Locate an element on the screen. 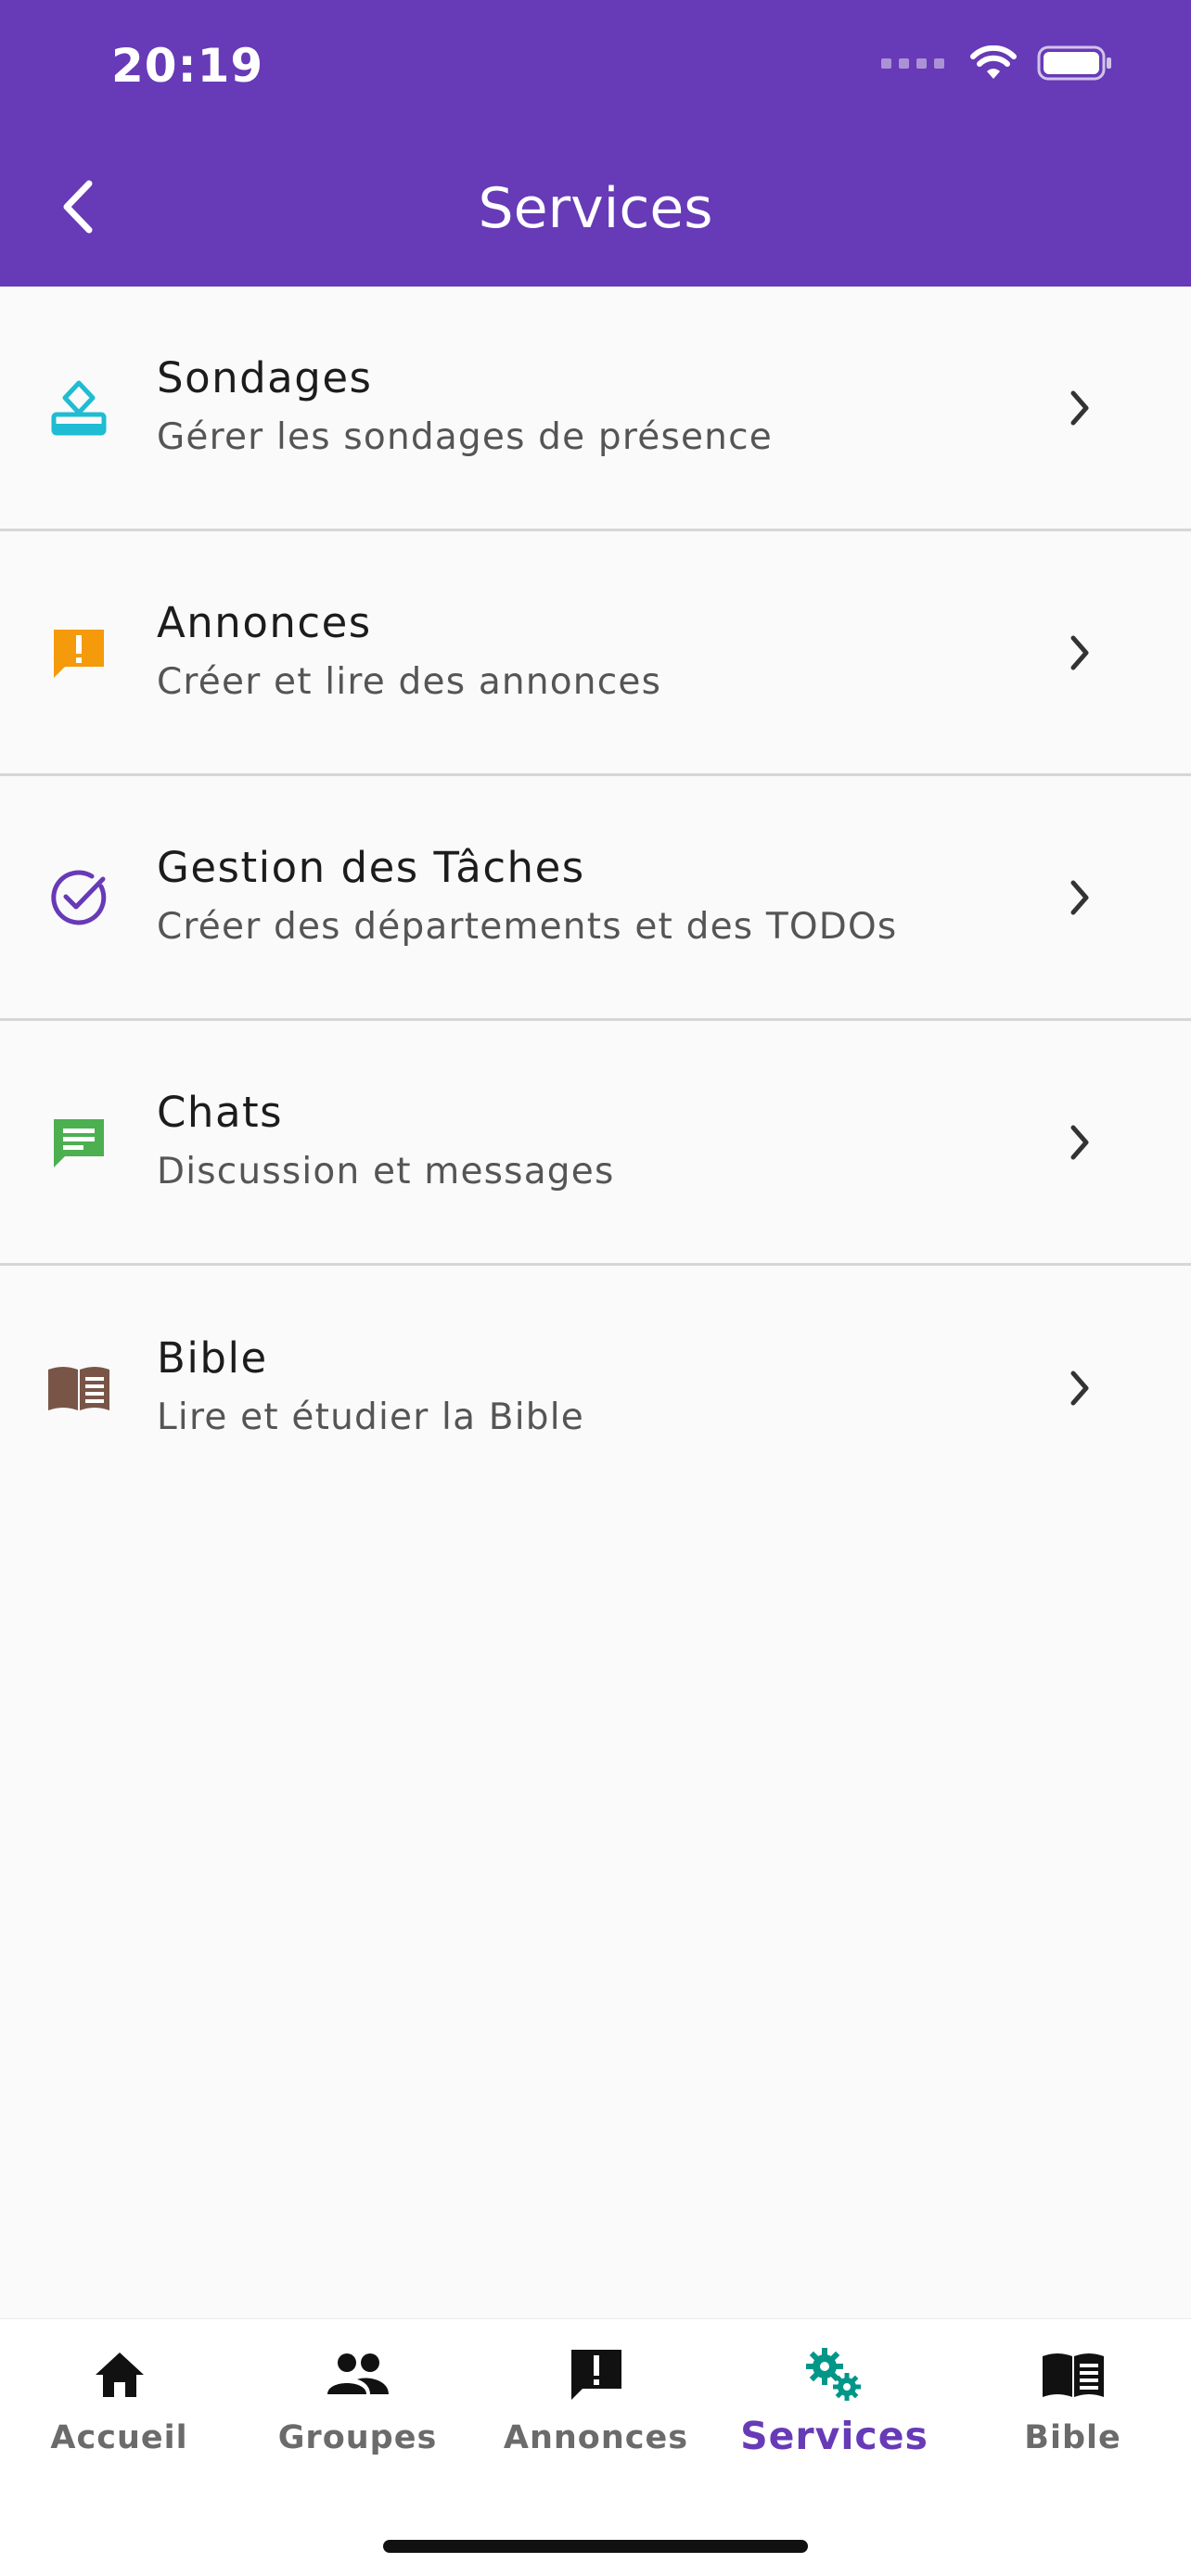 The width and height of the screenshot is (1191, 2576). service-title: Gestion des Tâches is located at coordinates (371, 867).